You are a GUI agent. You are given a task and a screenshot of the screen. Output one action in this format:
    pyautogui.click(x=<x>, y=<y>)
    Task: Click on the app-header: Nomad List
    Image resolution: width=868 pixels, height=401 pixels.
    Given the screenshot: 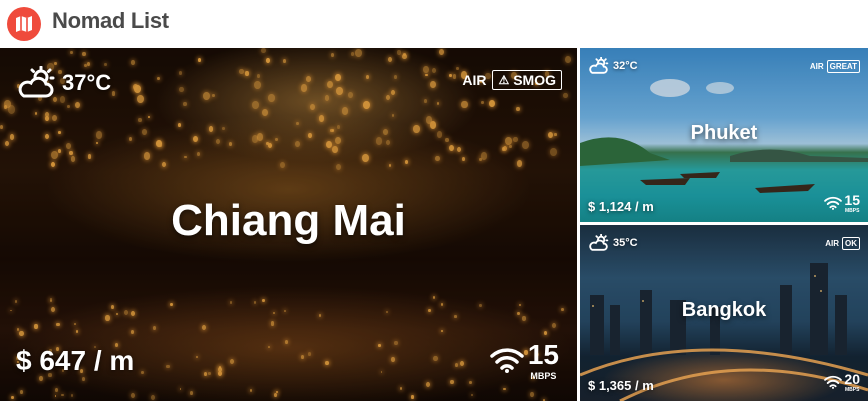 What is the action you would take?
    pyautogui.click(x=434, y=23)
    